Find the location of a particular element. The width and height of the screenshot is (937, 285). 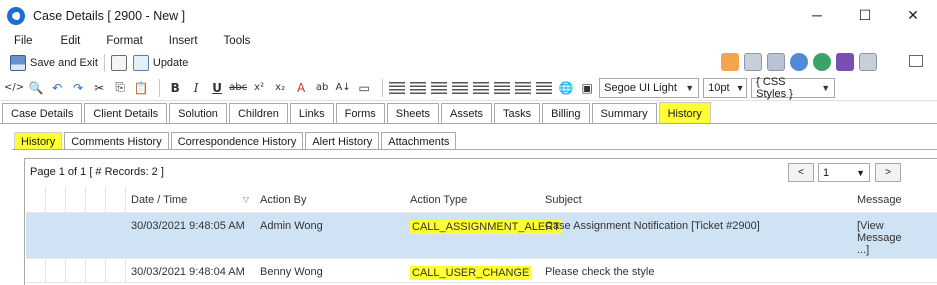

document-icon is located at coordinates (753, 62).